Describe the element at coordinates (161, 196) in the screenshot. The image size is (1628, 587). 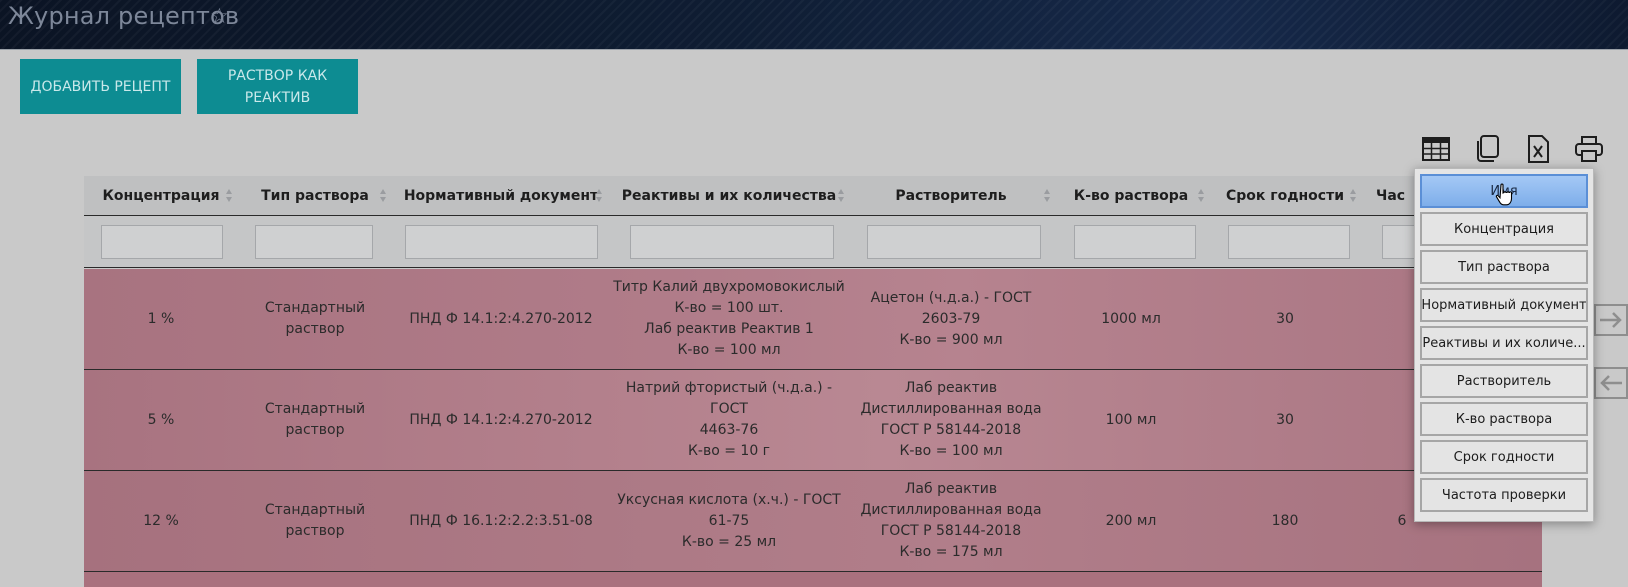
I see `column-header-concentration: Концентрация` at that location.